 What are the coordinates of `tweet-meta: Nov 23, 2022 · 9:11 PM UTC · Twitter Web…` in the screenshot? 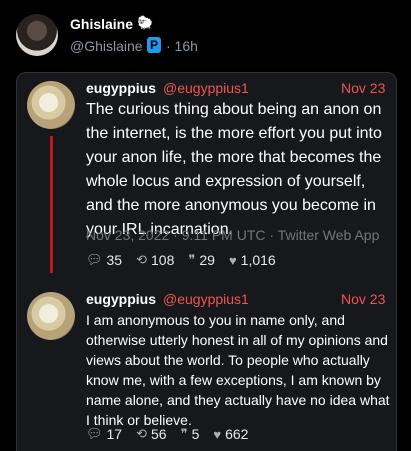 It's located at (232, 235).